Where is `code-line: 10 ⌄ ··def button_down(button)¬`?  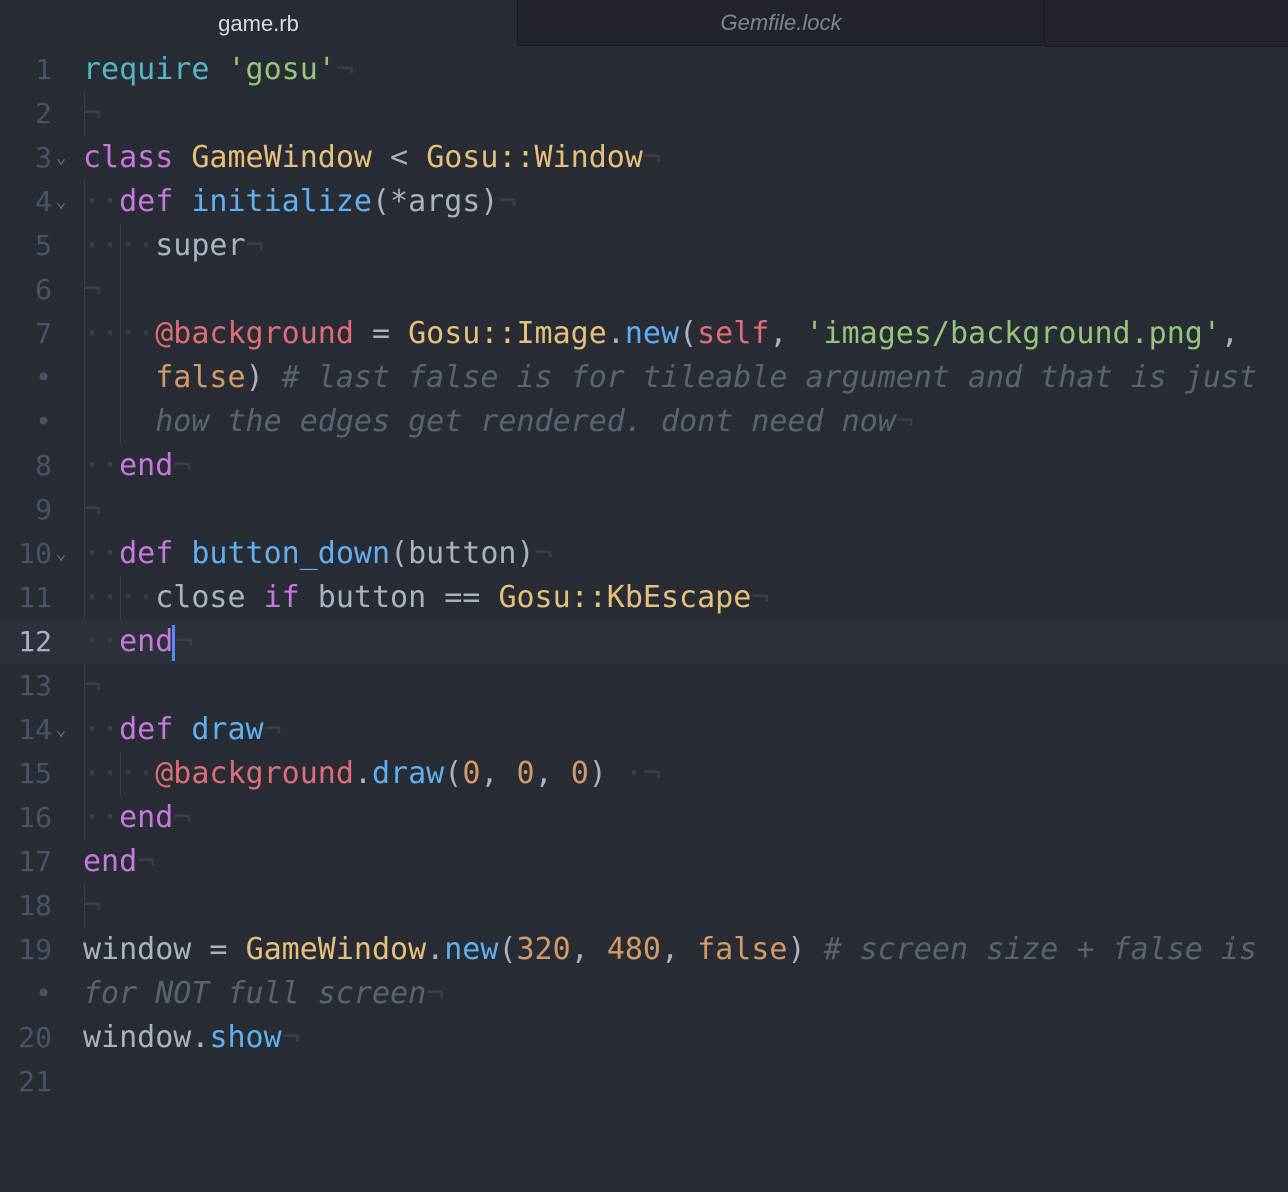
code-line: 10 ⌄ ··def button_down(button)¬ is located at coordinates (644, 554).